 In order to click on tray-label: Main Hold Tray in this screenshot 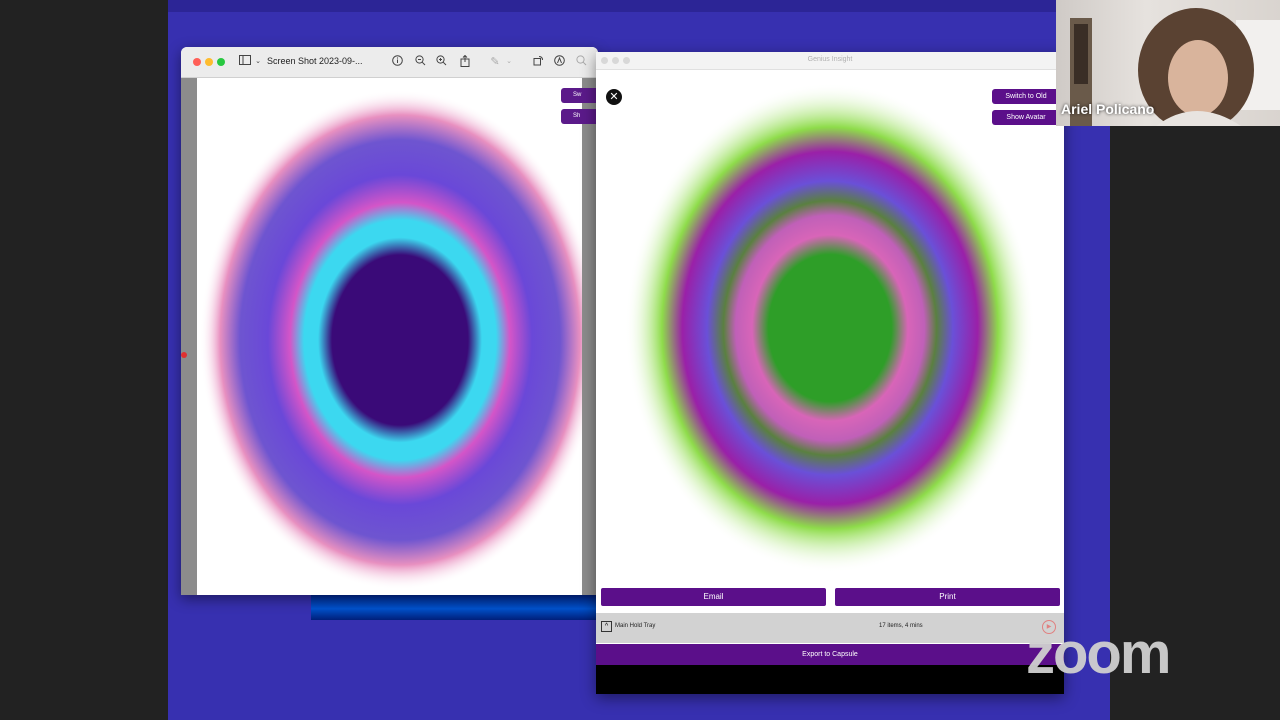, I will do `click(635, 626)`.